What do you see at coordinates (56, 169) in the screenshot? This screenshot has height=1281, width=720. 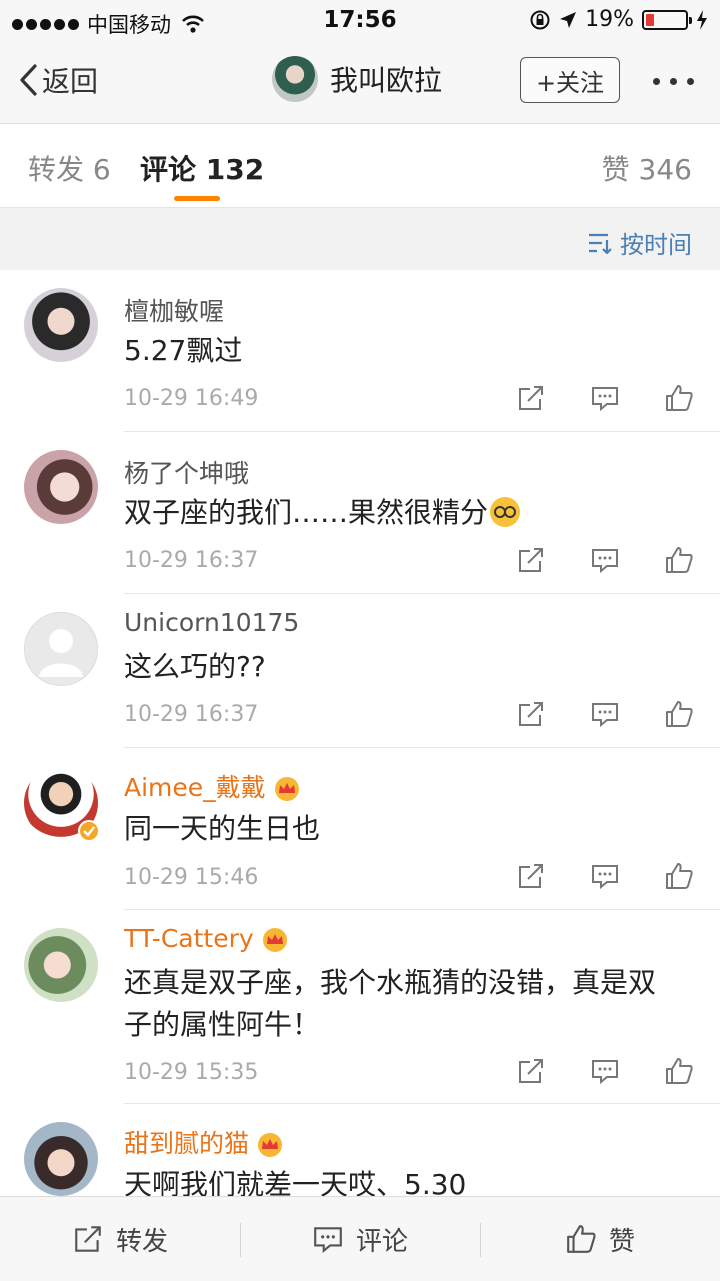 I see `tab-reposts-label: 转发` at bounding box center [56, 169].